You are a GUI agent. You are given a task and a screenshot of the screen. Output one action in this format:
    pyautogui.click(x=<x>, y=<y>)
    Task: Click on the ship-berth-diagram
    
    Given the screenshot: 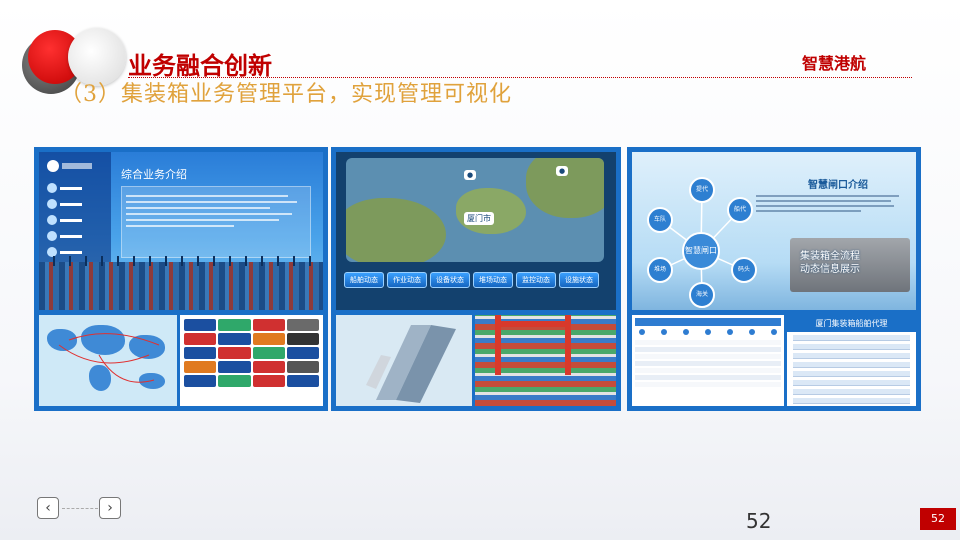 What is the action you would take?
    pyautogui.click(x=404, y=360)
    